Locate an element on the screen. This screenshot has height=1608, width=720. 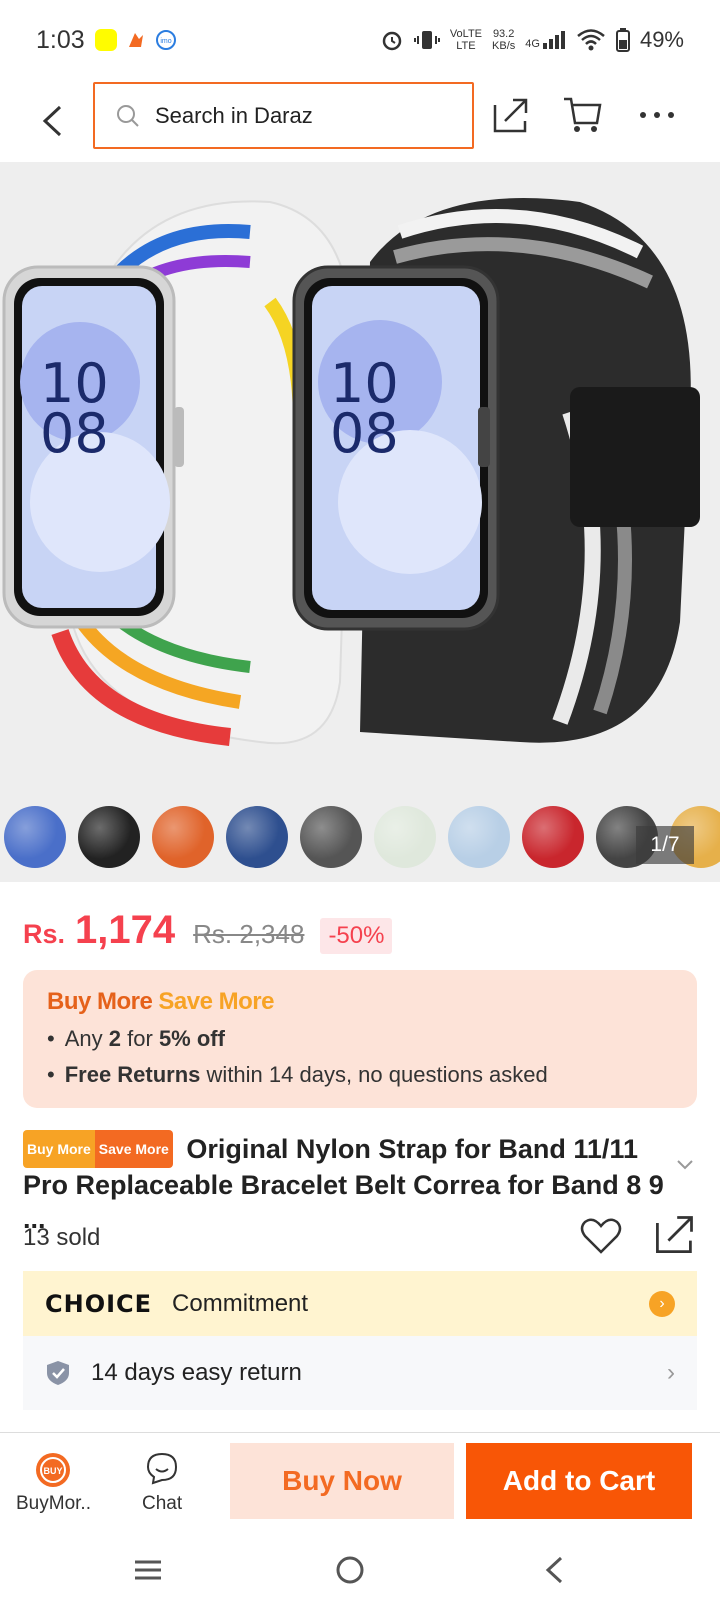
imo-icon: imo is located at coordinates (166, 40).